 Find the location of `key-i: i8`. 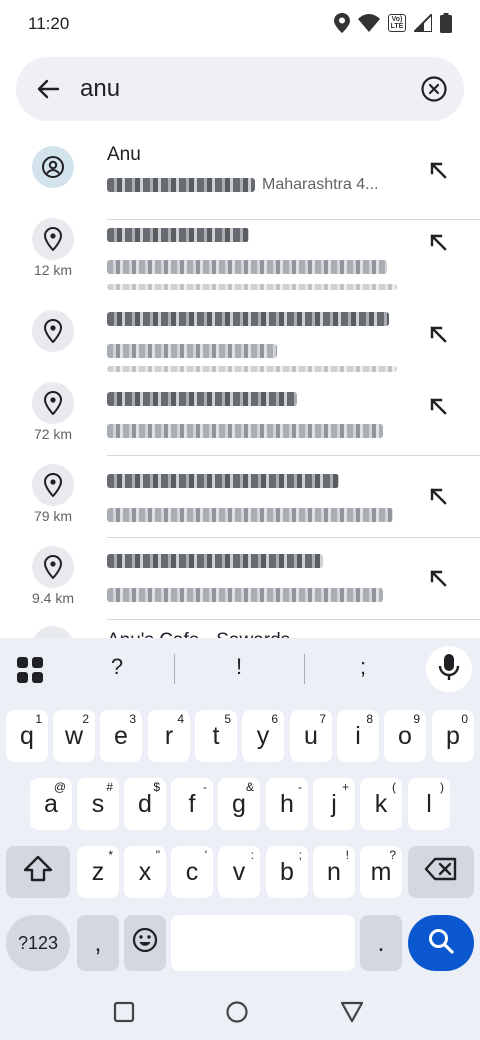

key-i: i8 is located at coordinates (358, 736).